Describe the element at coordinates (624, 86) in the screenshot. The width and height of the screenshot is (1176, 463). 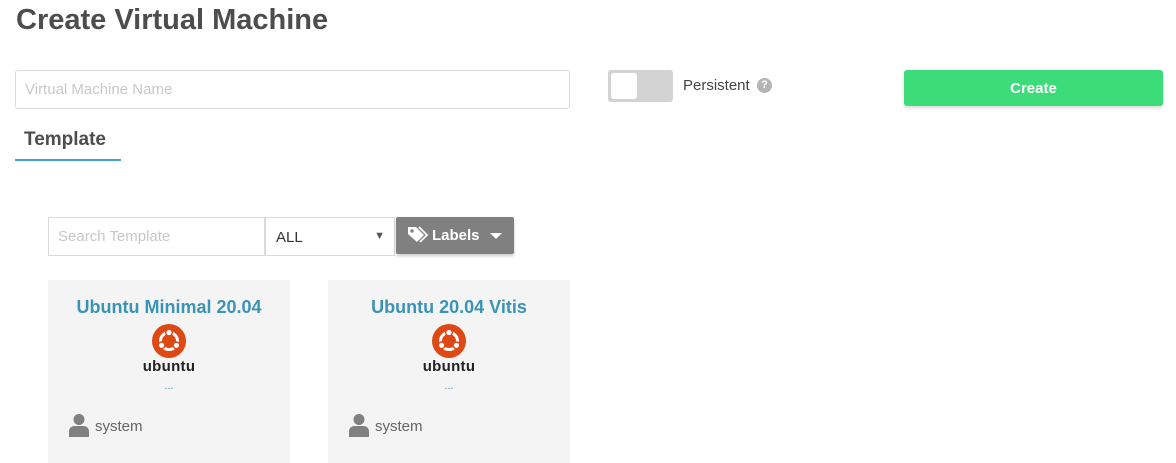
I see `toggle-knob` at that location.